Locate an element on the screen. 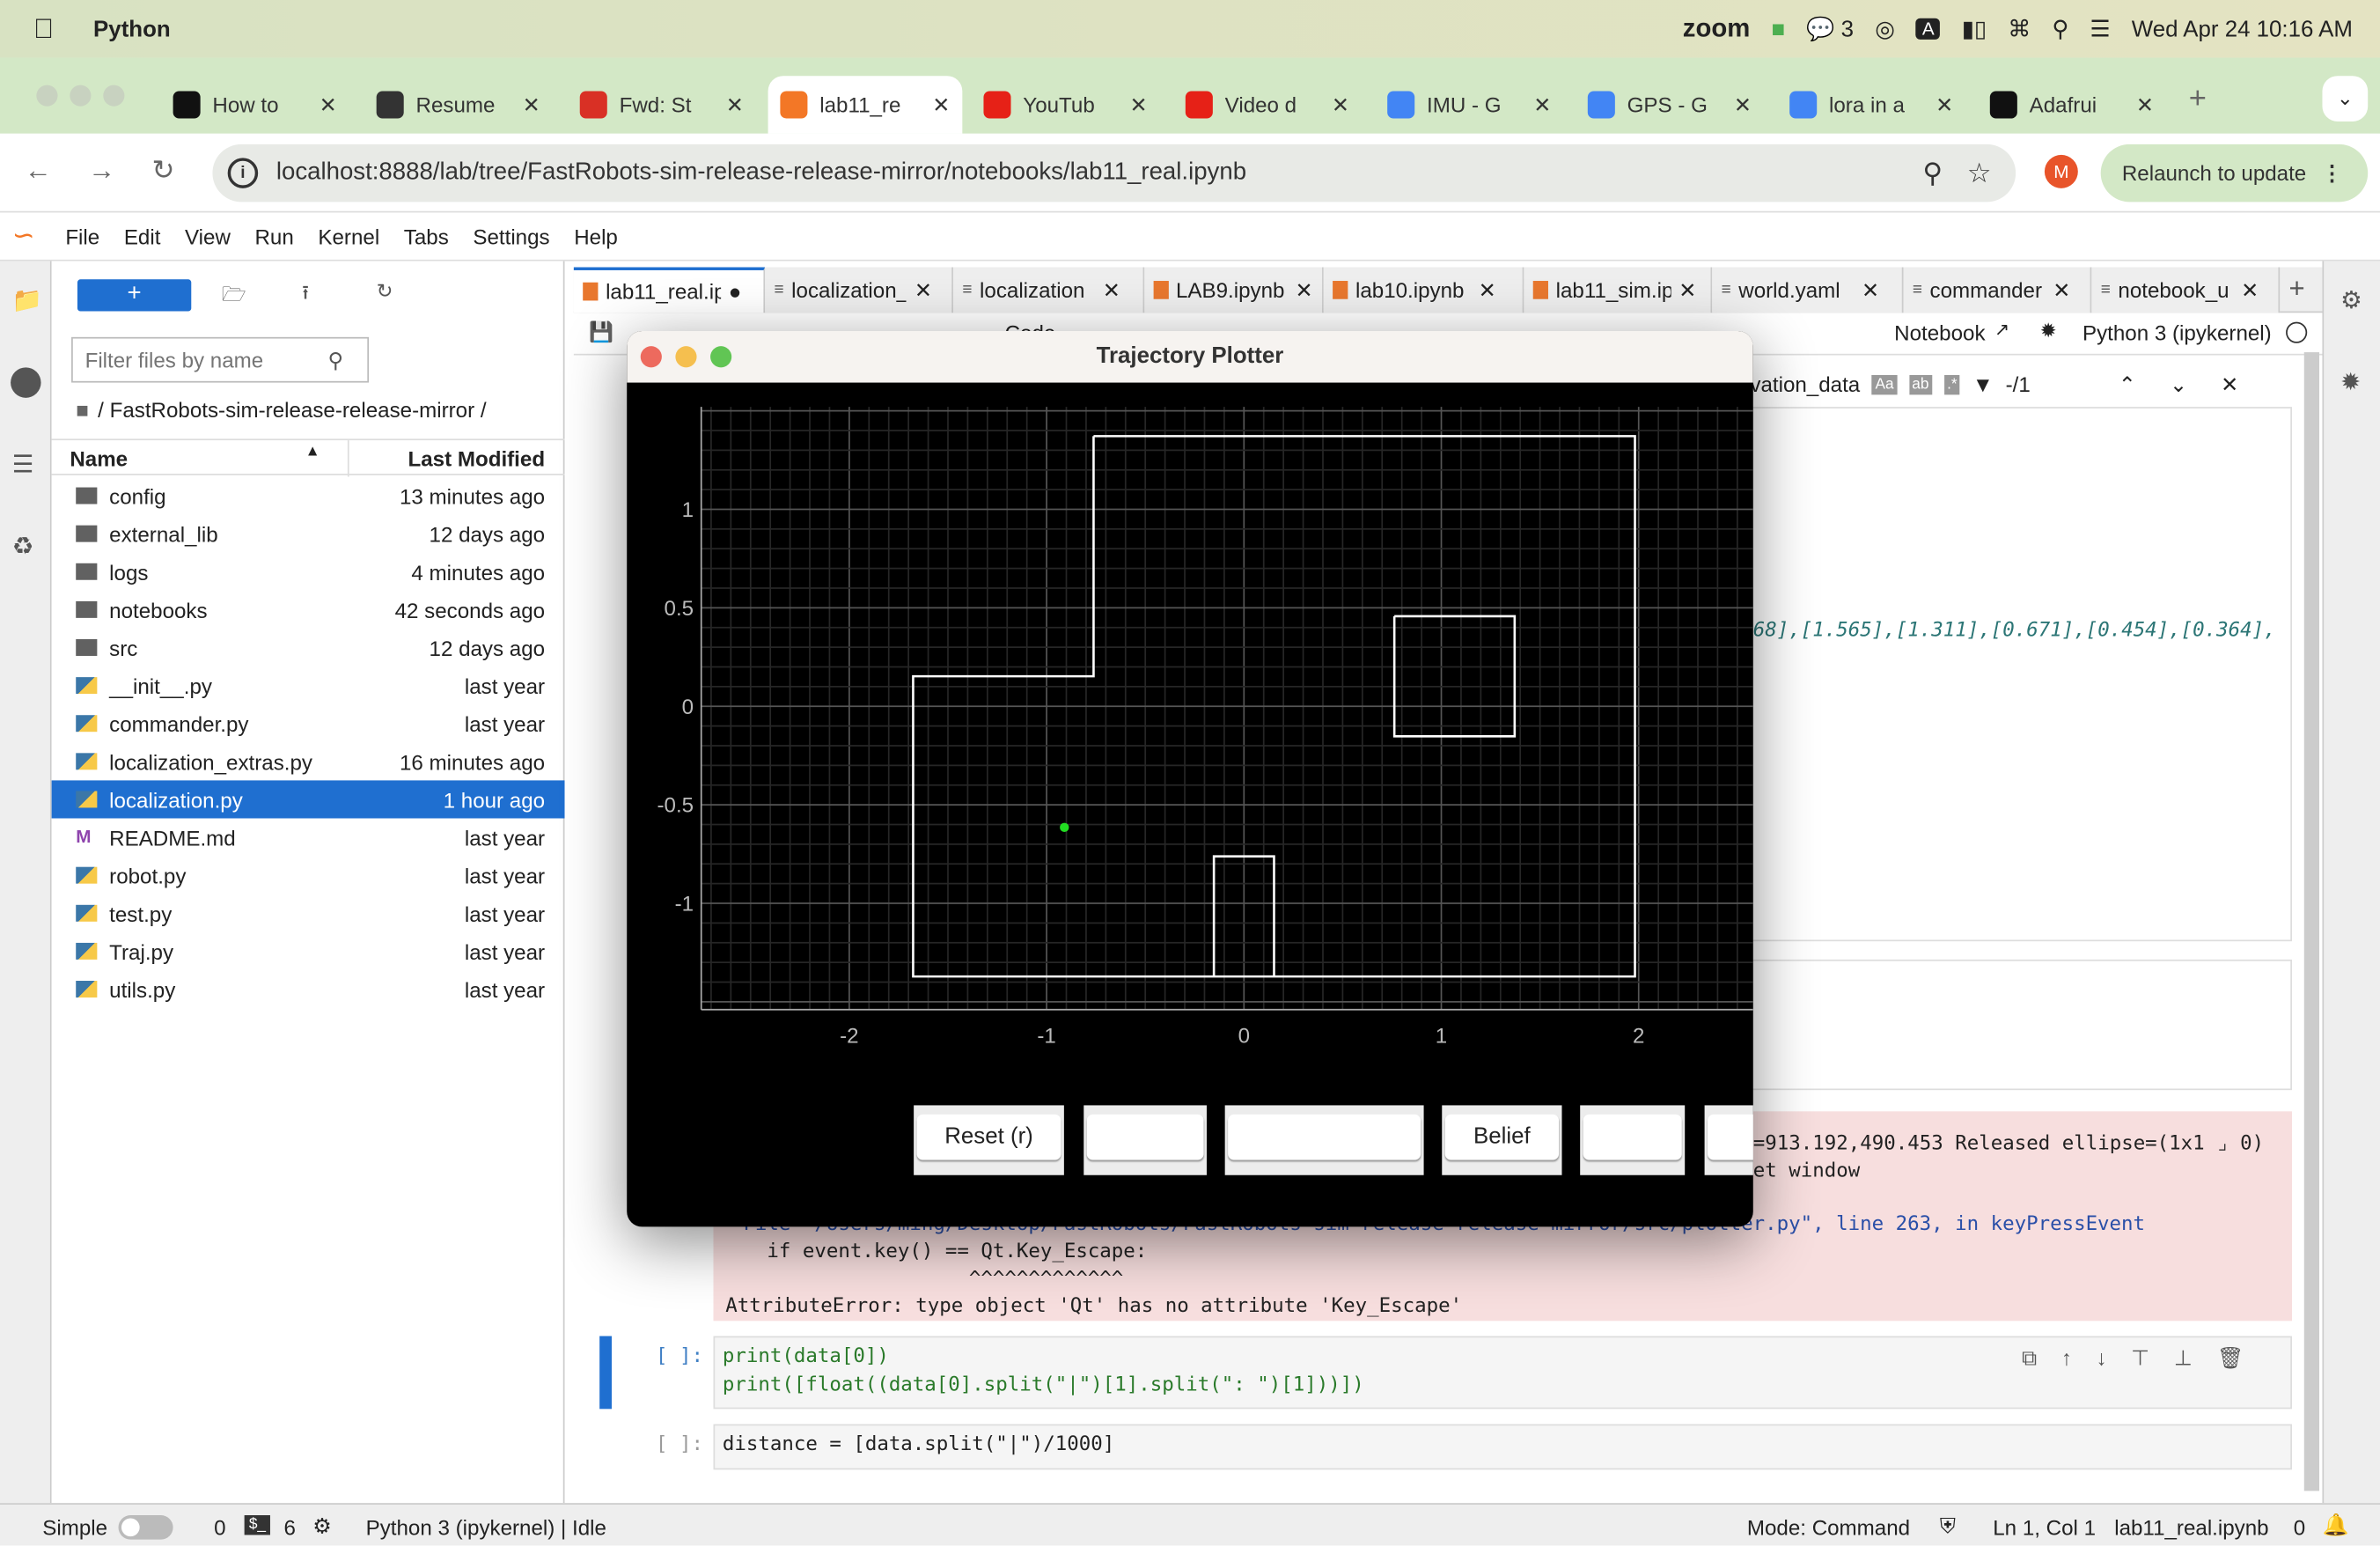 This screenshot has width=2380, height=1546. save-icon: 💾 is located at coordinates (601, 332).